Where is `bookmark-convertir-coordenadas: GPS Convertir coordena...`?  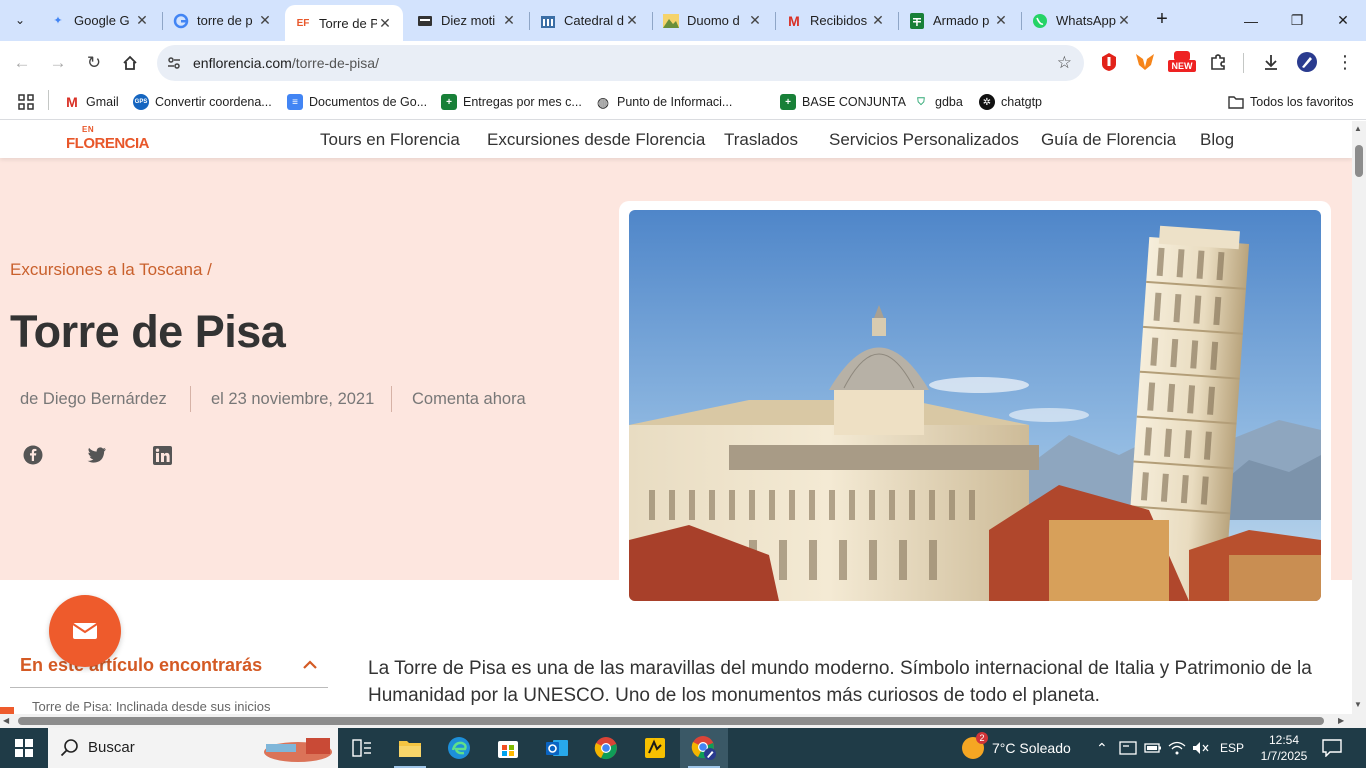
bookmark-convertir-coordenadas: GPS Convertir coordena... is located at coordinates (202, 102).